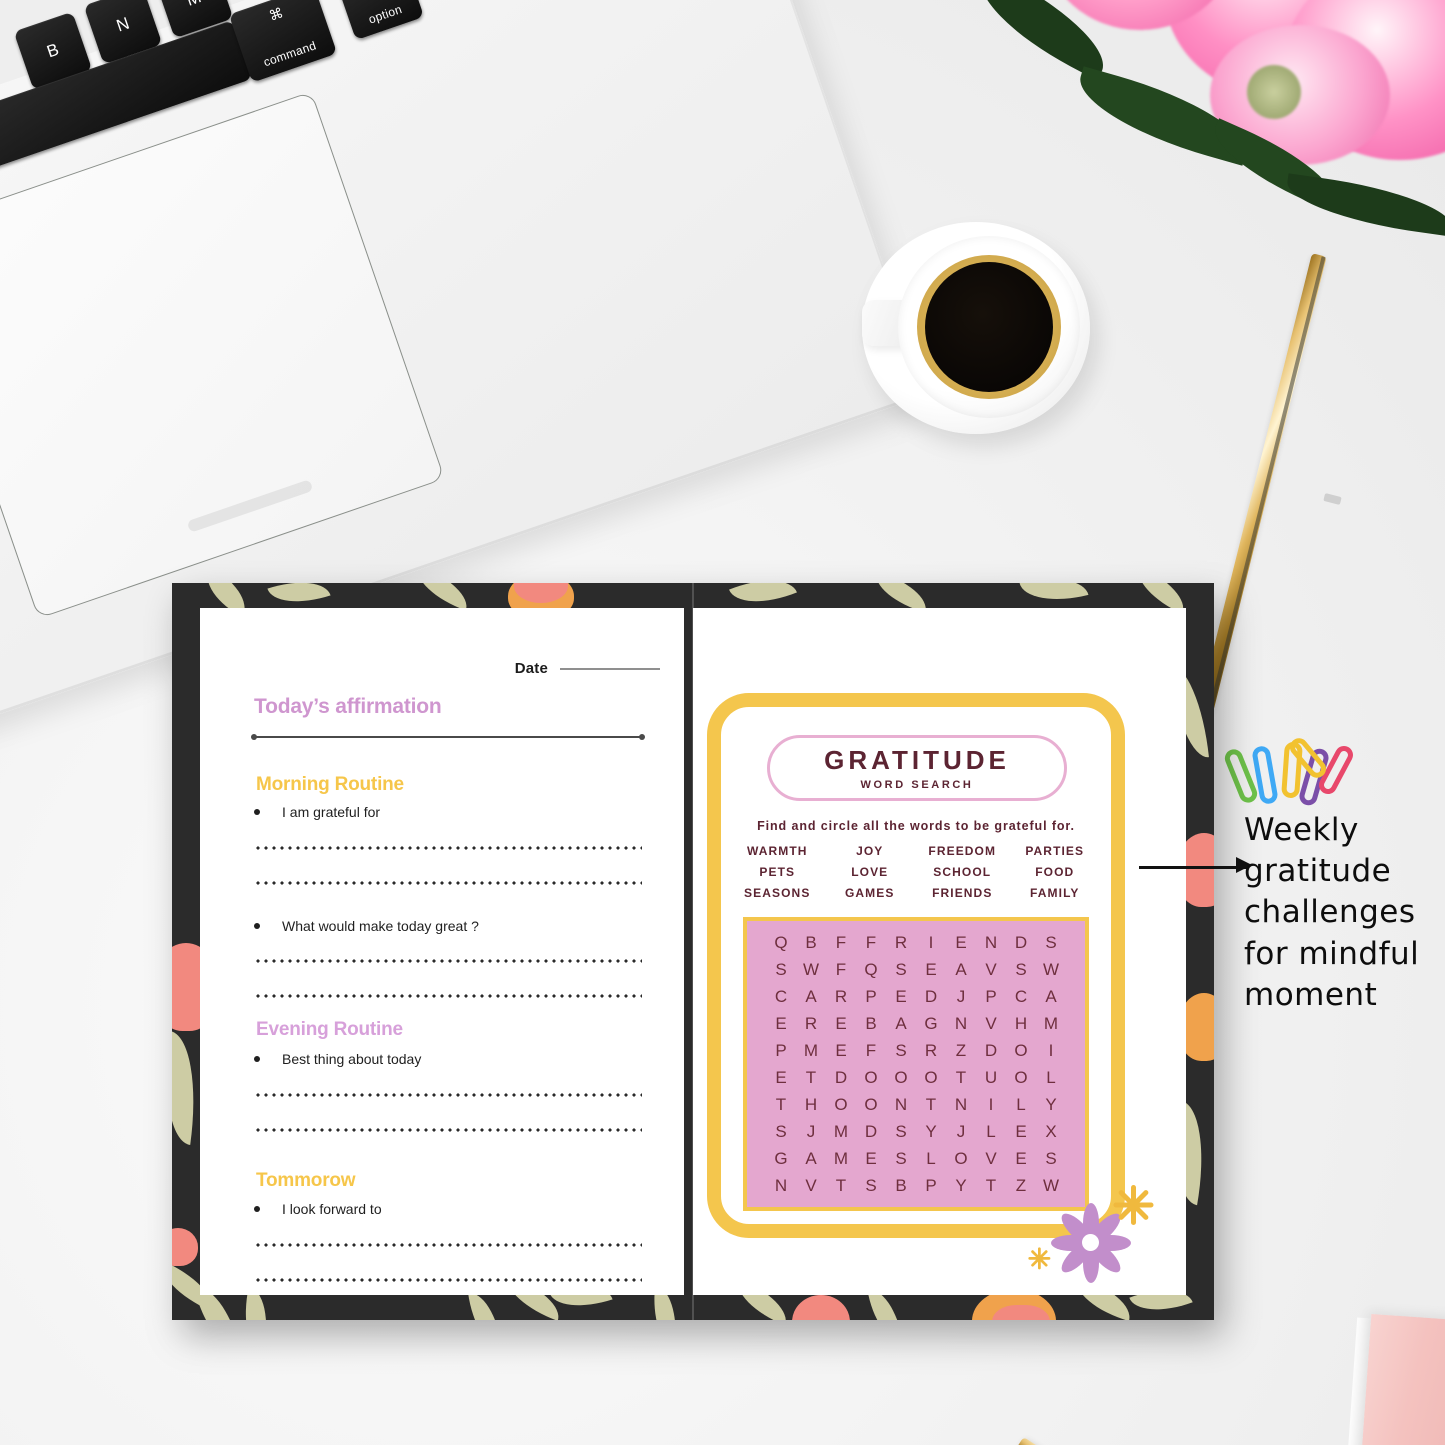 This screenshot has height=1445, width=1445. Describe the element at coordinates (1051, 942) in the screenshot. I see `grid-cell-r0-c9: S` at that location.